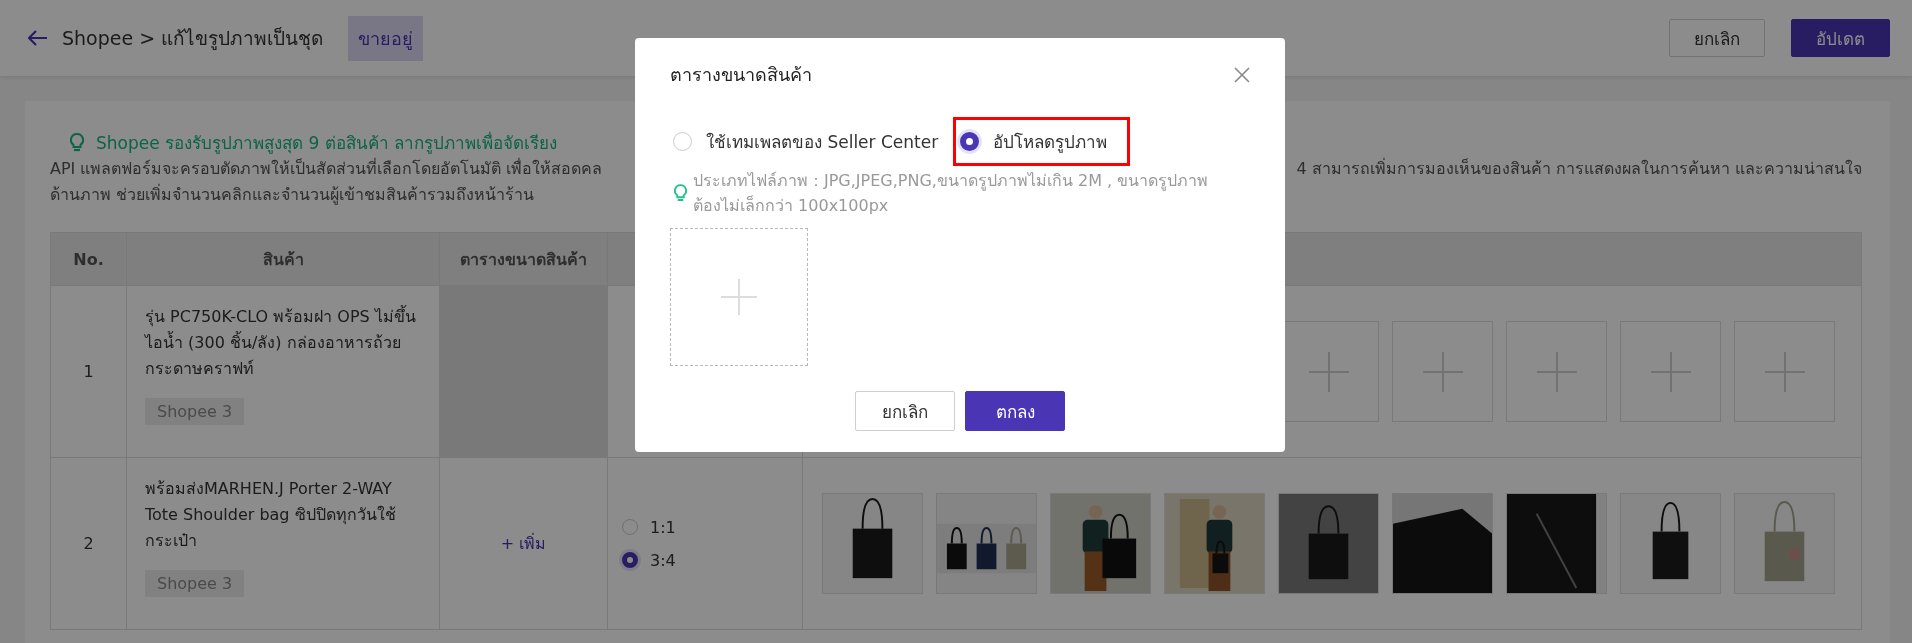  I want to click on column-header: ตารางขนาดสินค้า, so click(523, 259).